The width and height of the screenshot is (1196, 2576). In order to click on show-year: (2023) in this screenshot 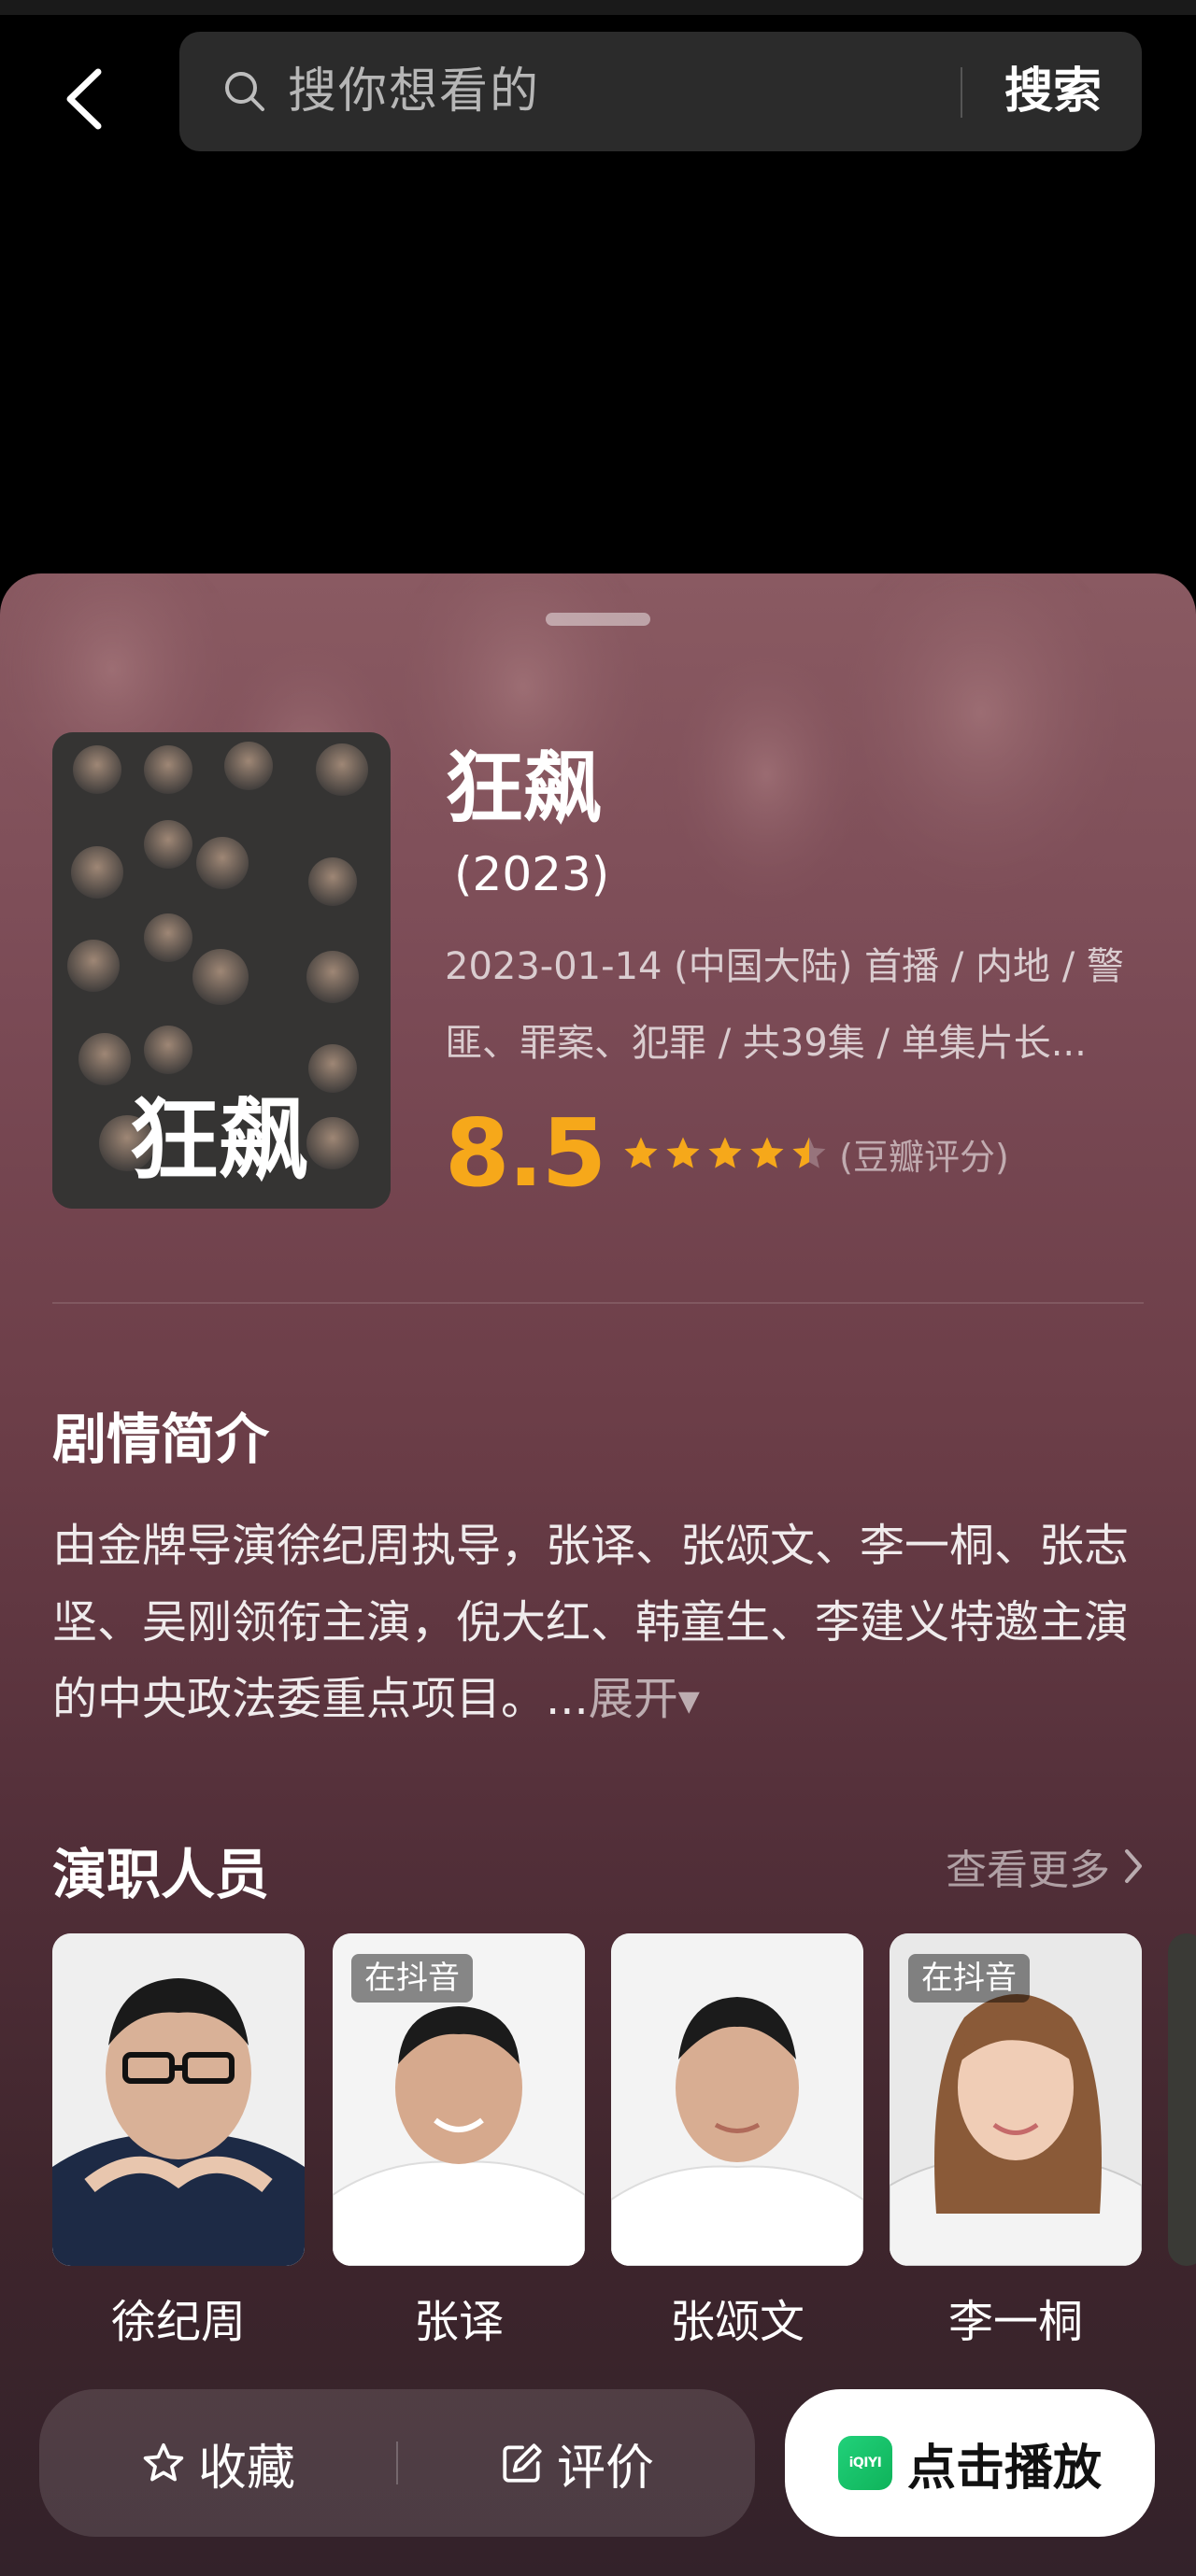, I will do `click(532, 874)`.